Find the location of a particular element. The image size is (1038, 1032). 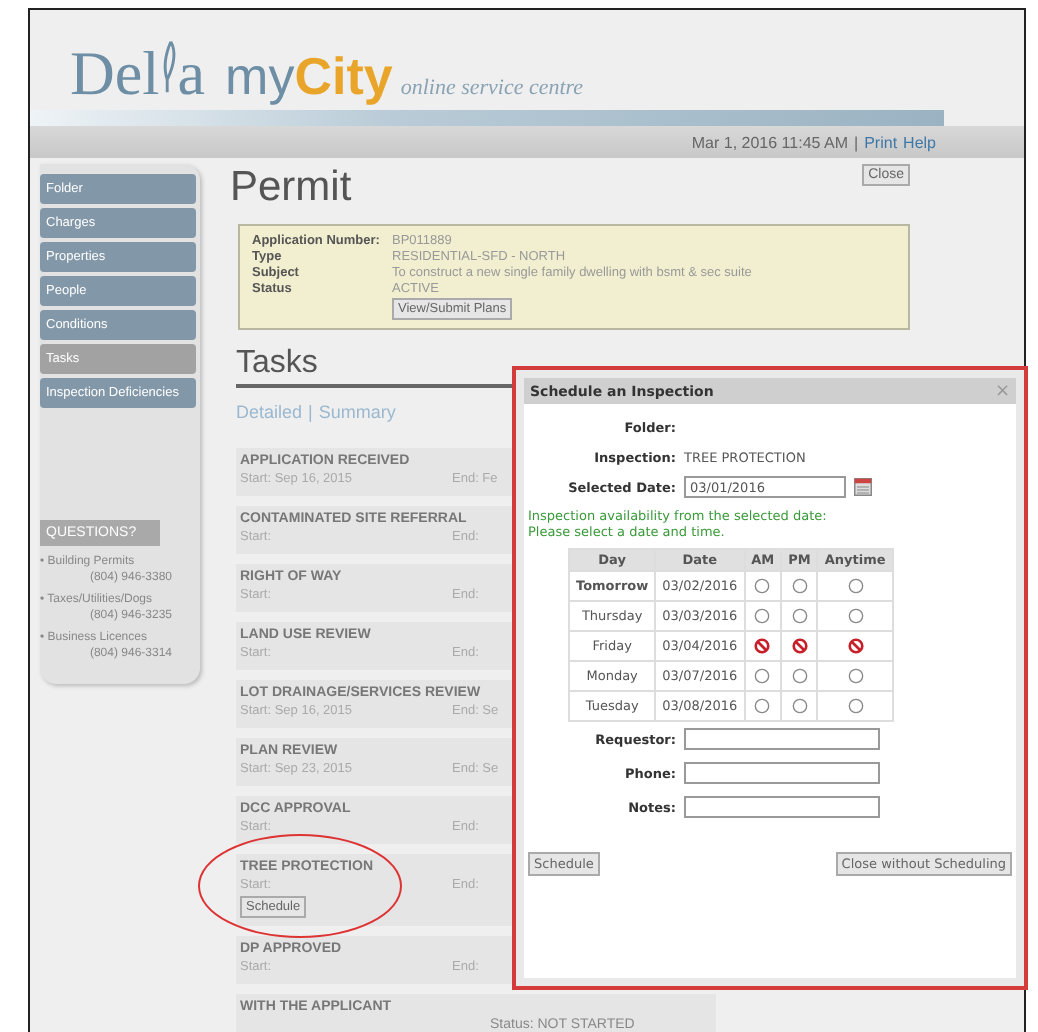

header-link: Help is located at coordinates (919, 142).